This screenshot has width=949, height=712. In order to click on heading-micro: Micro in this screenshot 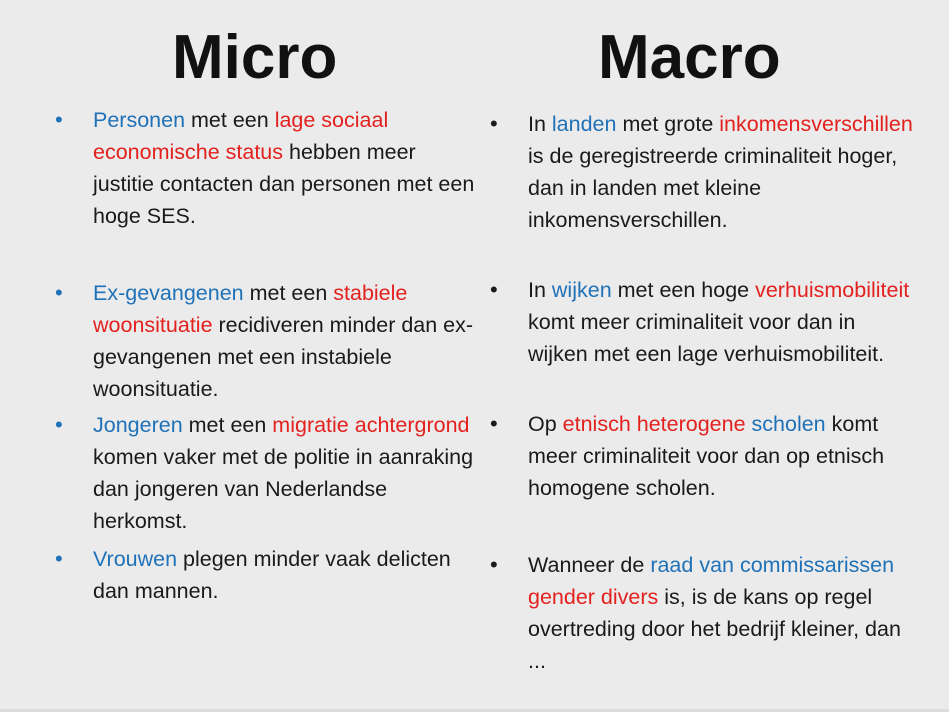, I will do `click(255, 57)`.